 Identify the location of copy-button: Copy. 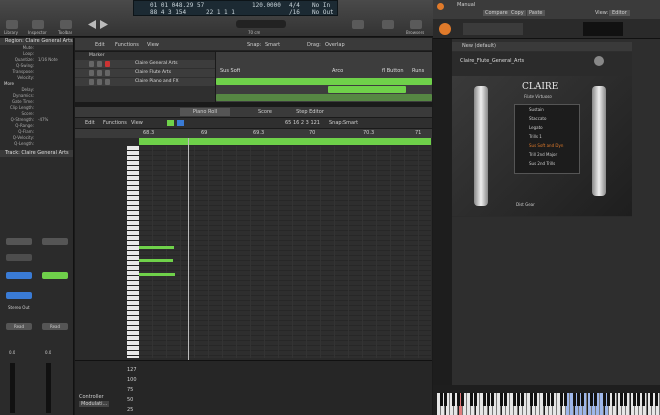
(517, 13).